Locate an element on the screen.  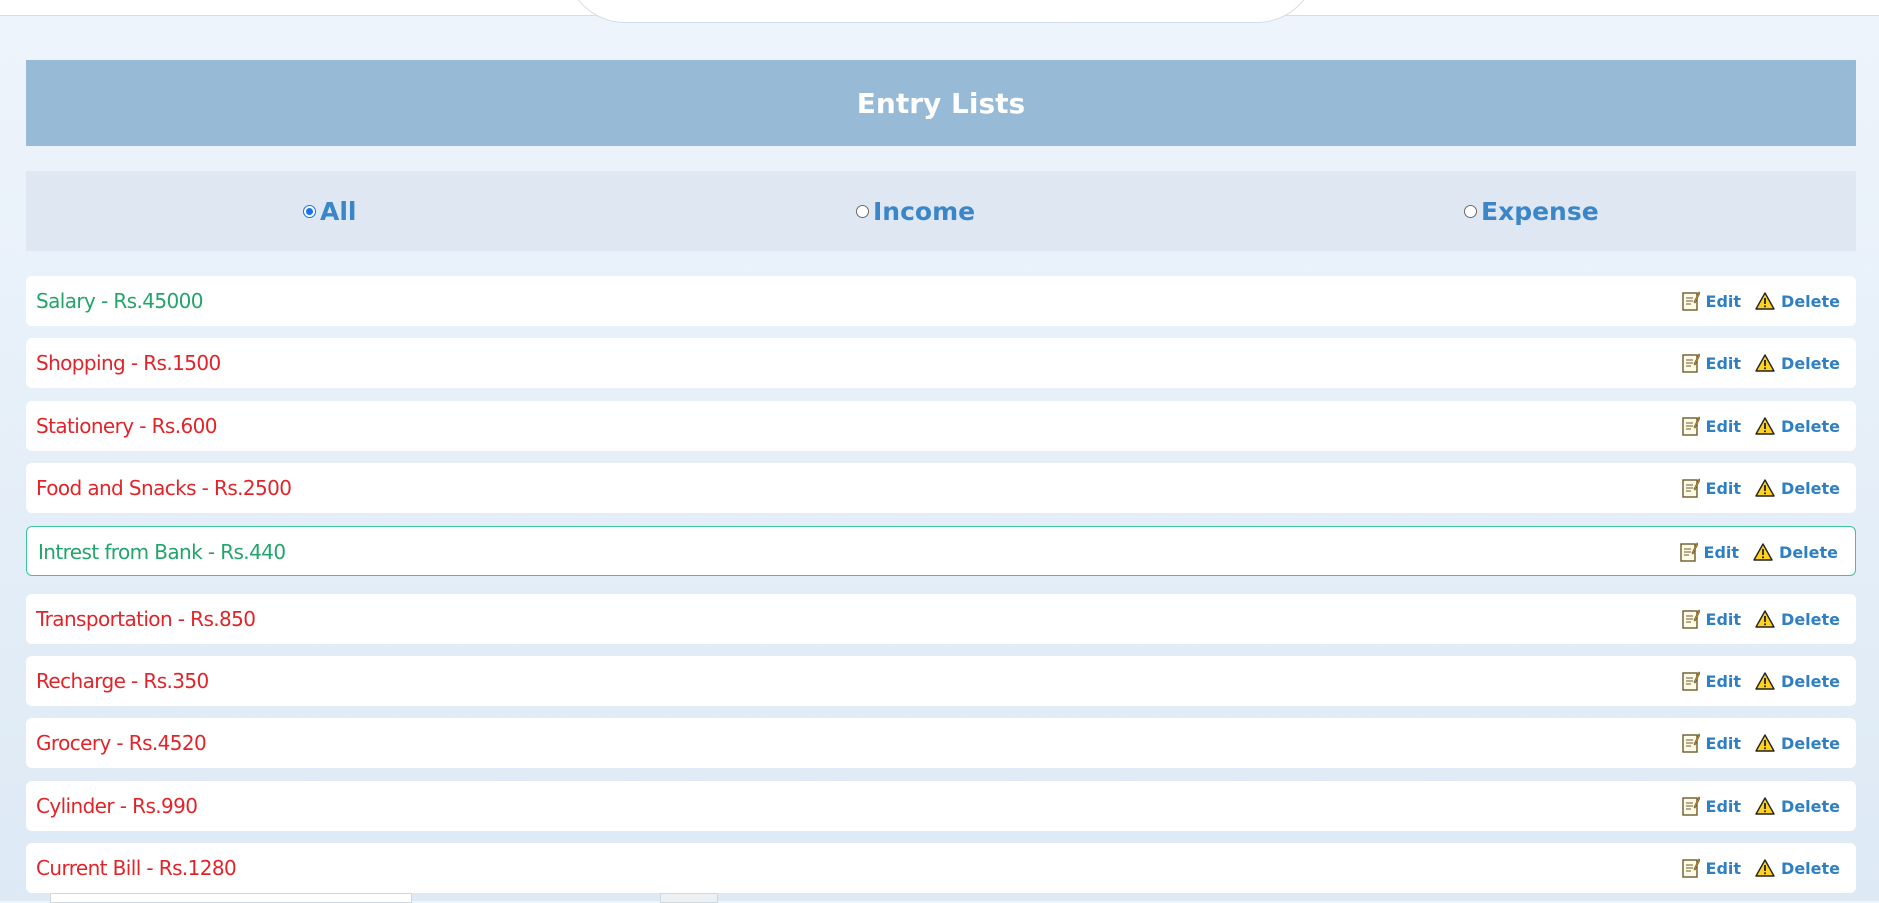
entry-text: Transportation - Rs.850 is located at coordinates (146, 619).